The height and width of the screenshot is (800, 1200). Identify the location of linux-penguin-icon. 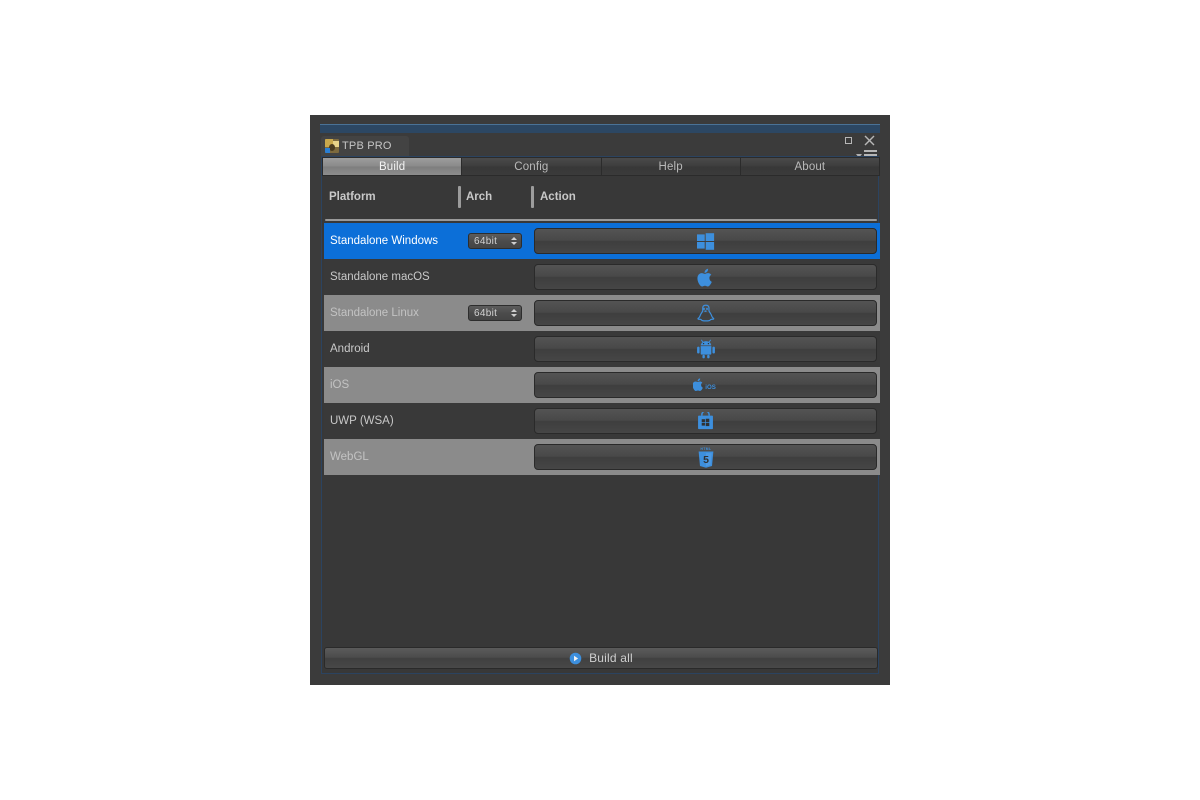
(706, 312).